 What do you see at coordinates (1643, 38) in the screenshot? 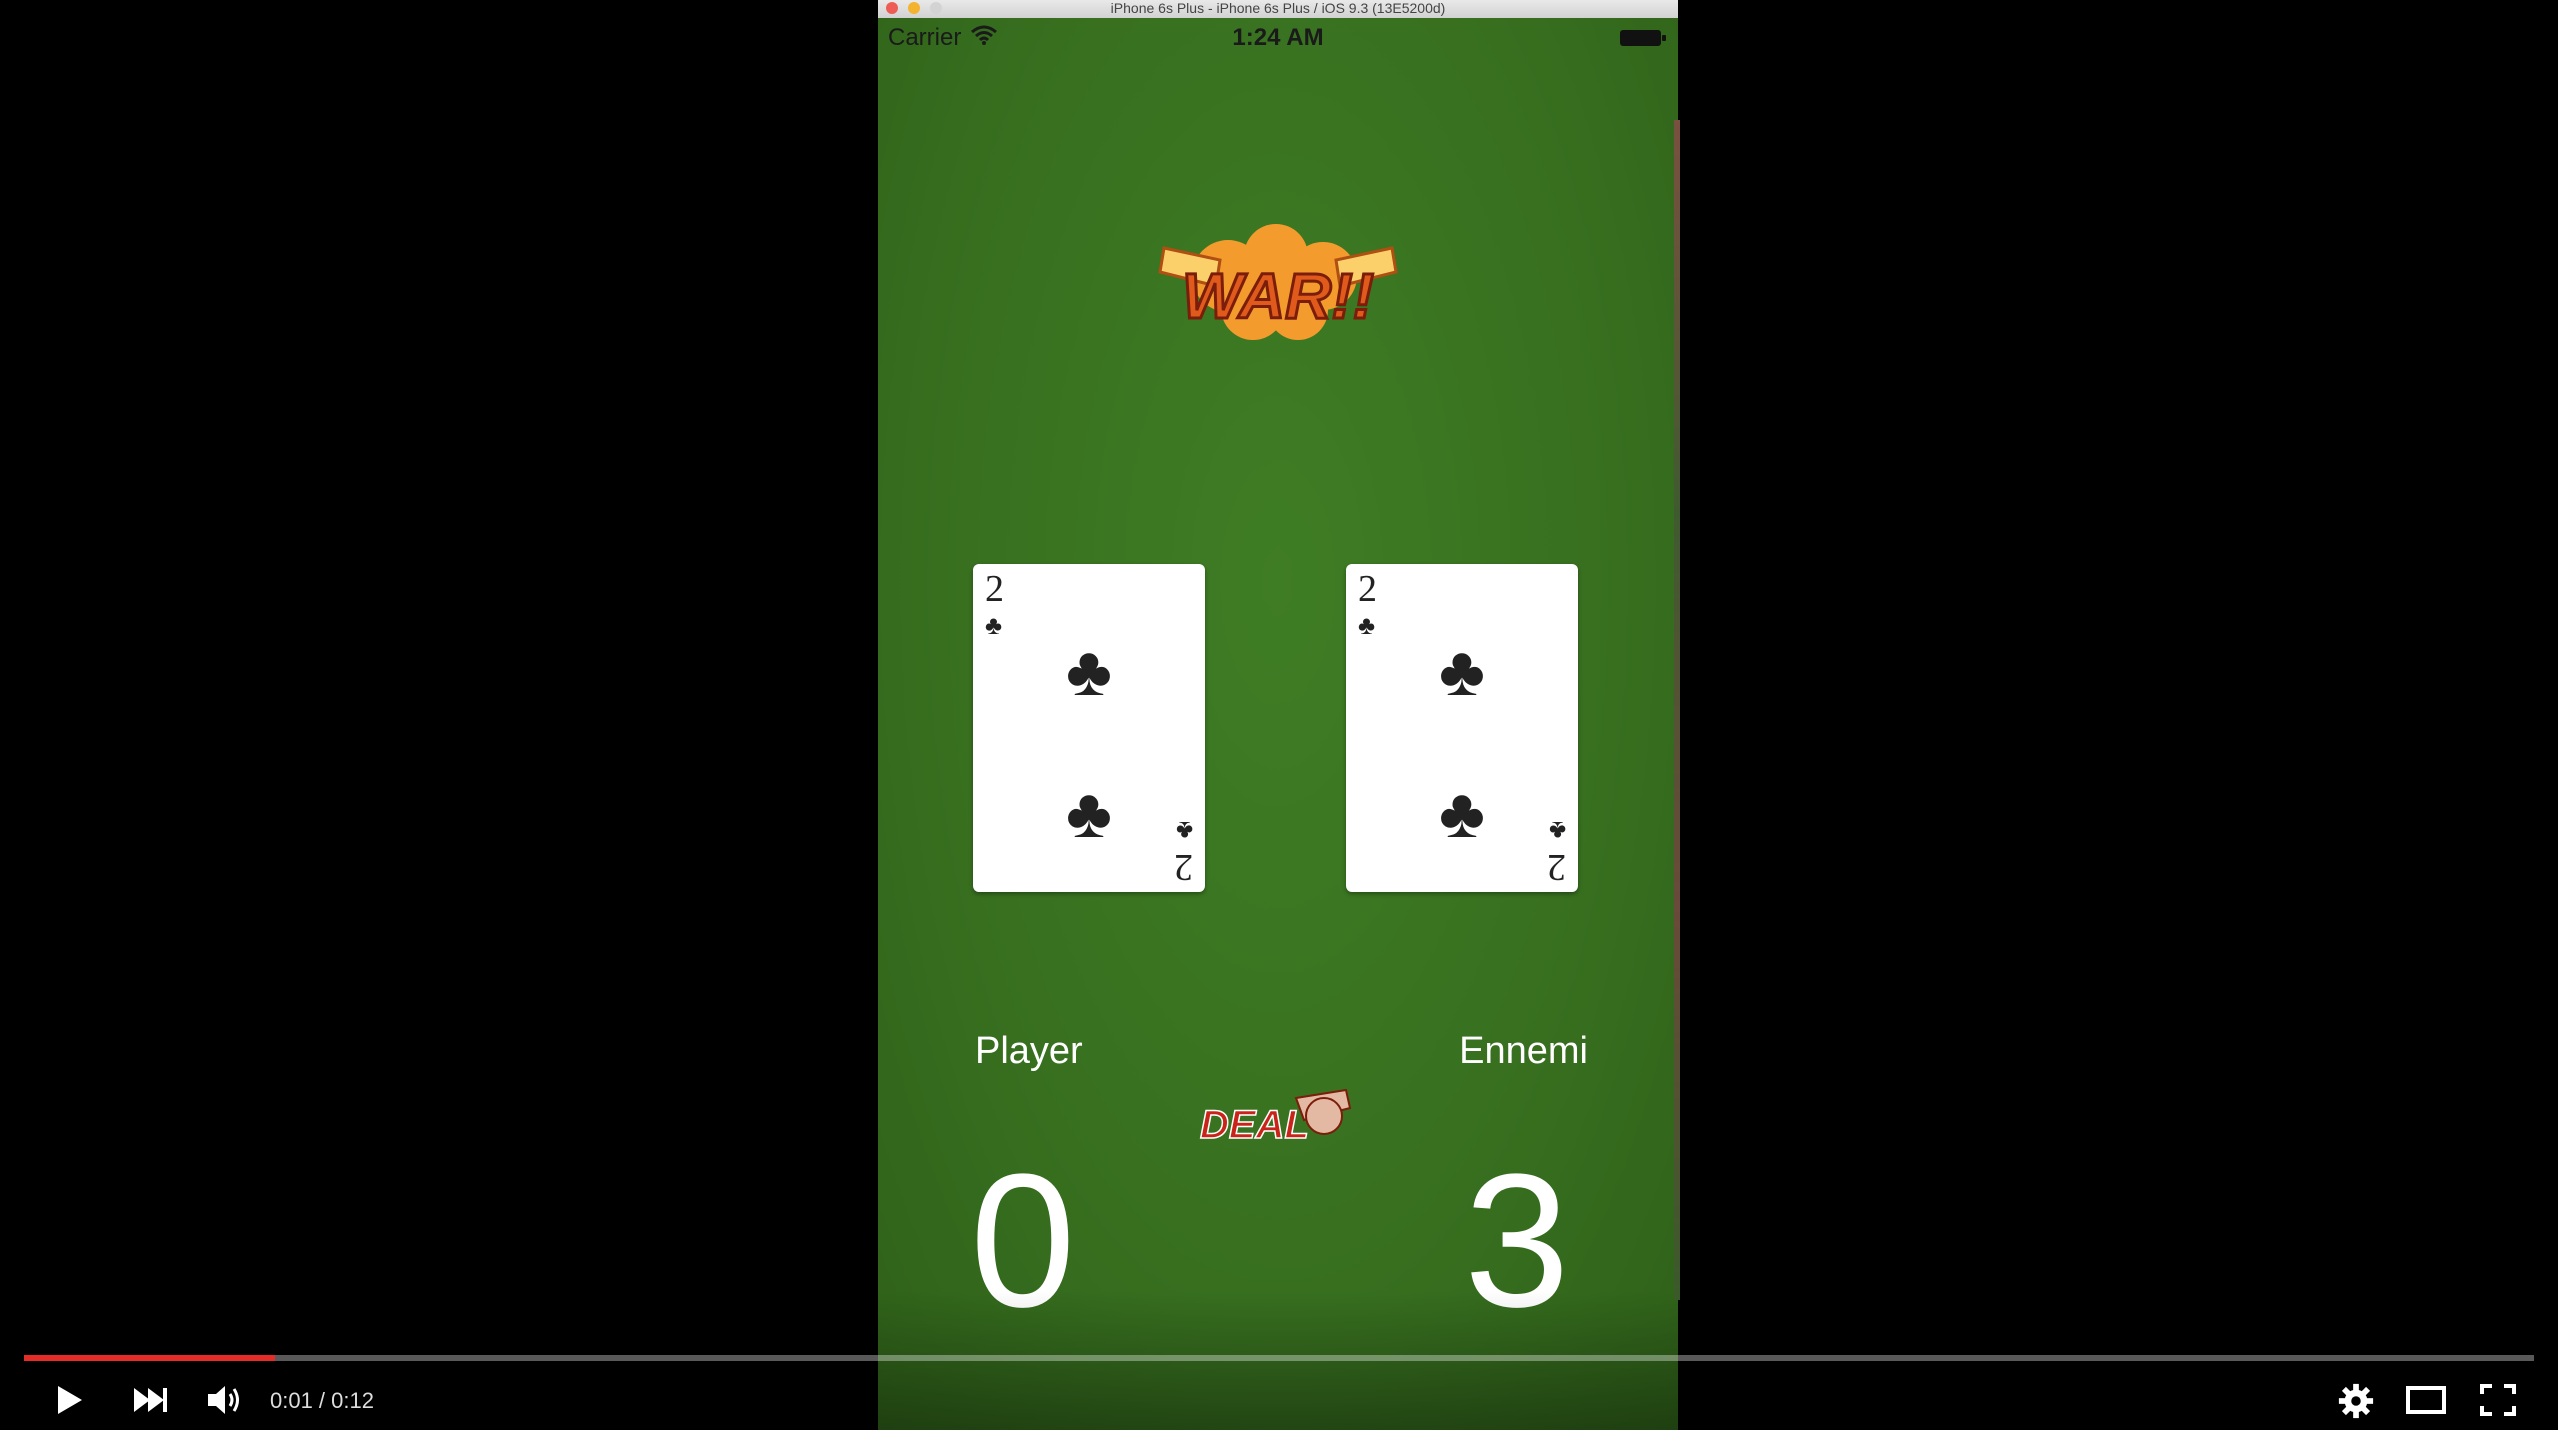
I see `battery-icon` at bounding box center [1643, 38].